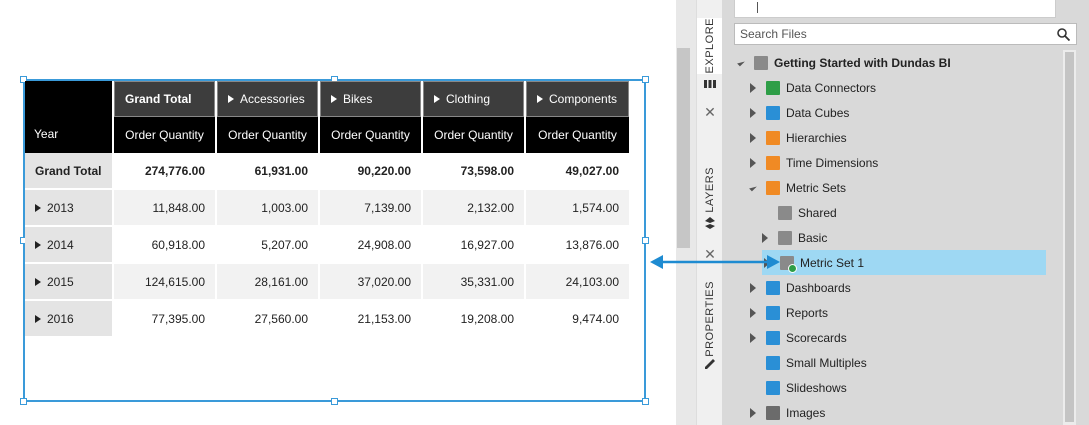  Describe the element at coordinates (267, 99) in the screenshot. I see `column-header-accessories: Accessories` at that location.